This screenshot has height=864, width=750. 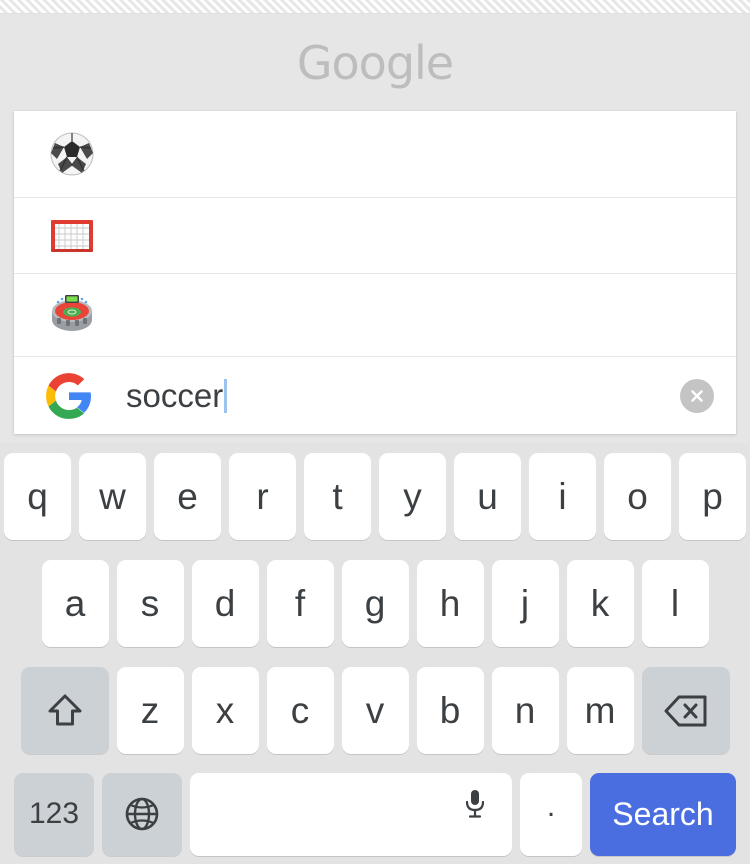 I want to click on shift-key, so click(x=64, y=710).